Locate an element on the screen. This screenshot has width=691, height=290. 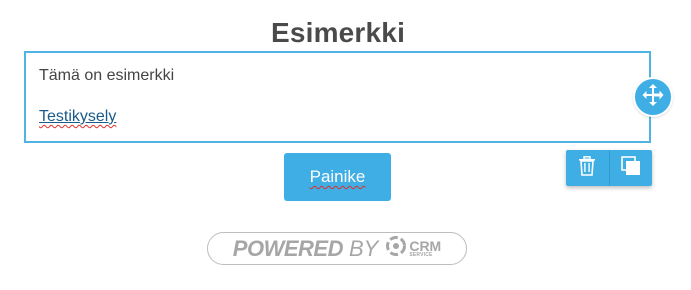
move-arrows-icon is located at coordinates (653, 97).